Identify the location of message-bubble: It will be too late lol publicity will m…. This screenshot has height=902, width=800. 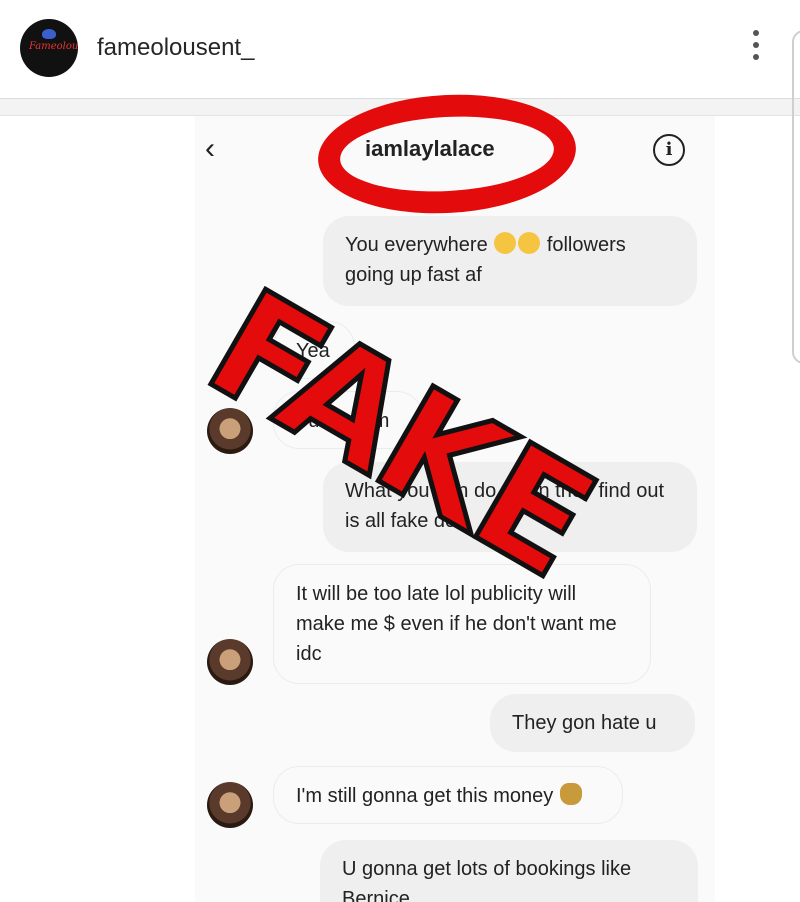
(462, 624).